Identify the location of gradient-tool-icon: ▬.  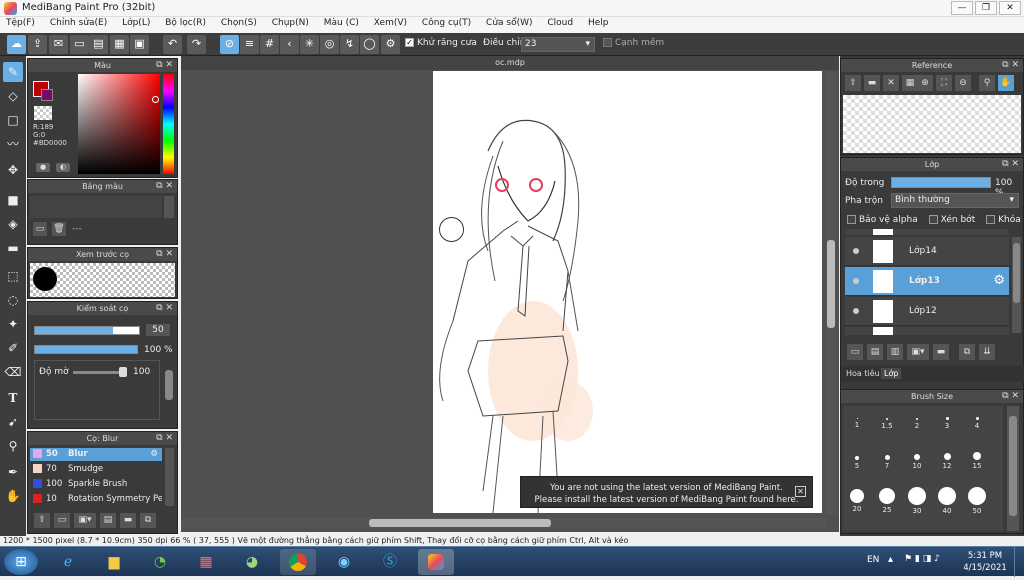
(13, 248).